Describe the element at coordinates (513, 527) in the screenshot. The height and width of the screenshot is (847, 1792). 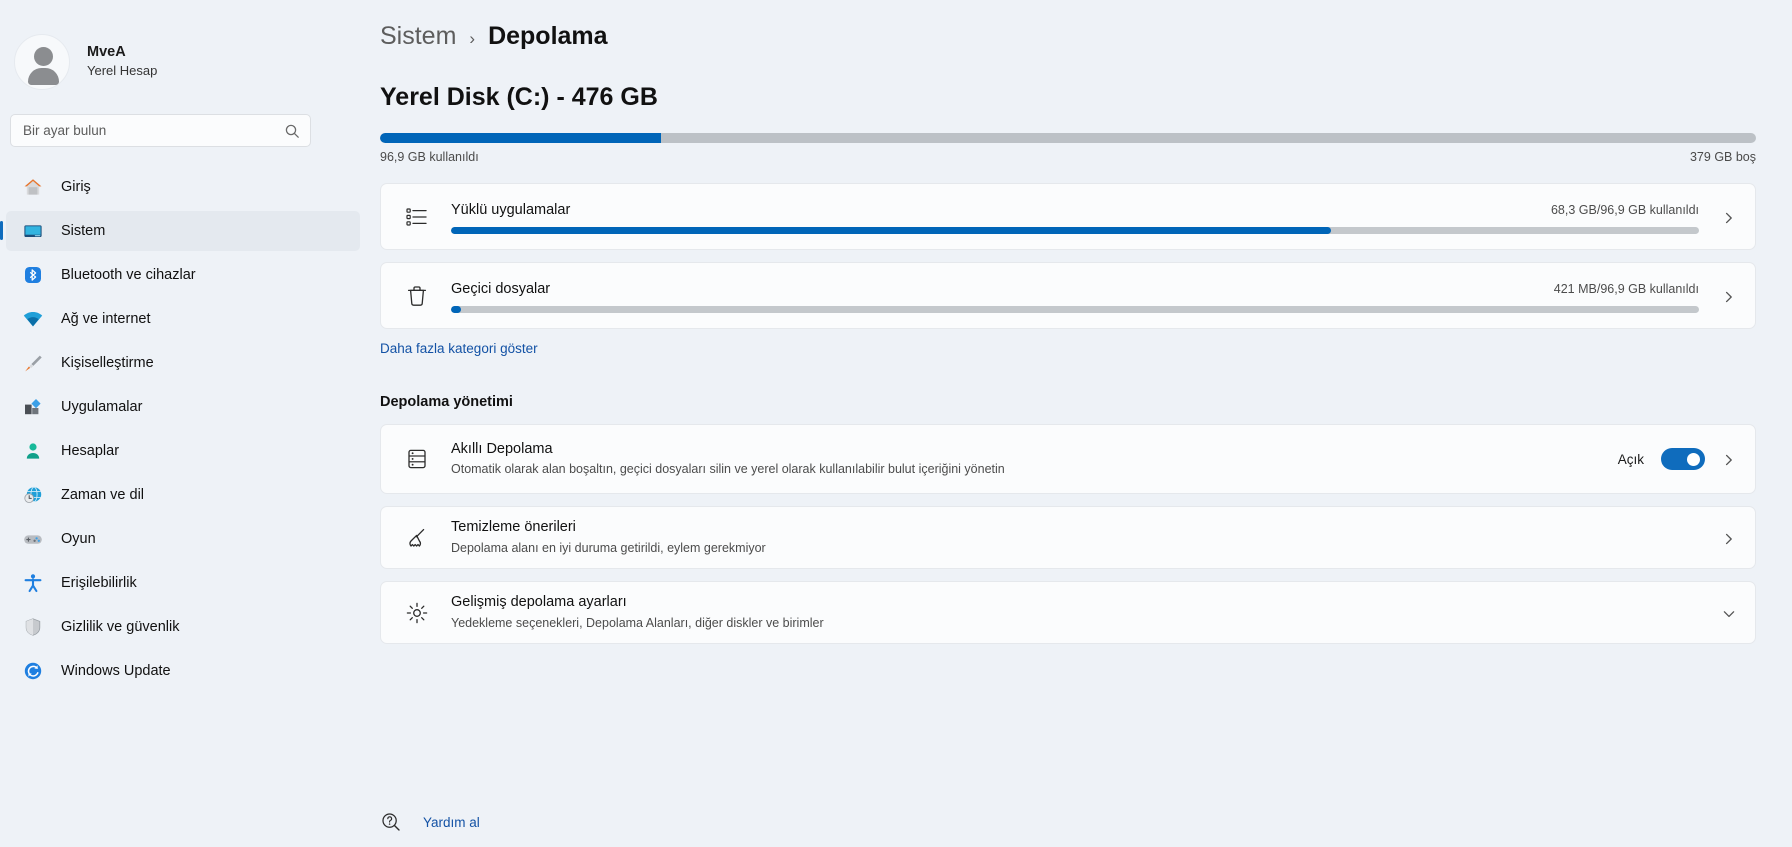
I see `row-title: Temizleme önerileri` at that location.